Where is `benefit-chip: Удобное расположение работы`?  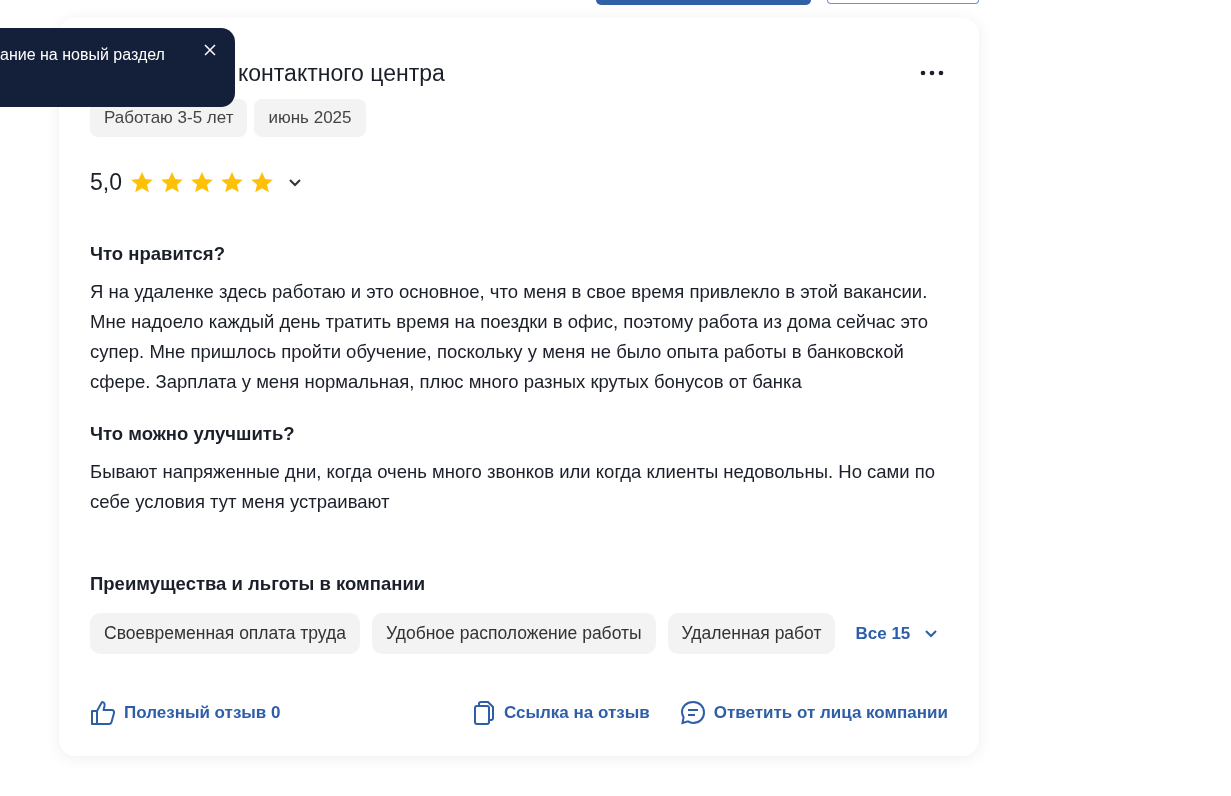 benefit-chip: Удобное расположение работы is located at coordinates (514, 633).